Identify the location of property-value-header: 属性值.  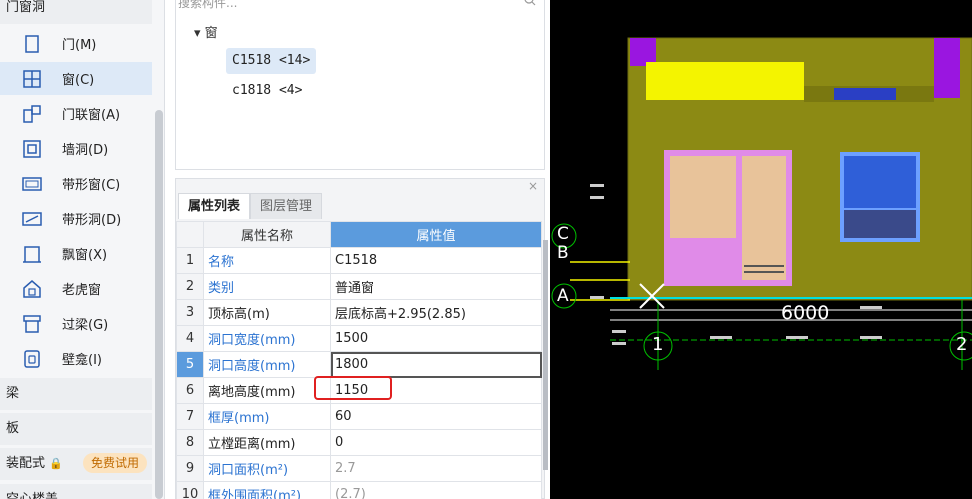
(436, 234).